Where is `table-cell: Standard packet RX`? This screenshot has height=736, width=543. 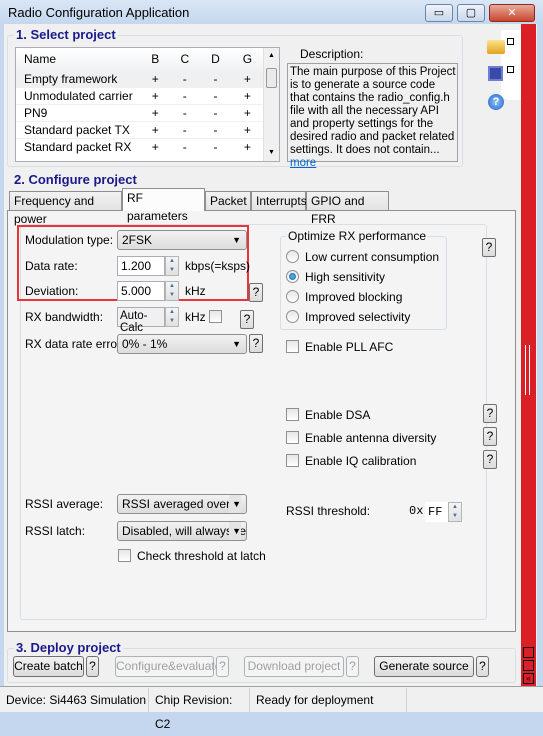
table-cell: Standard packet RX is located at coordinates (78, 146).